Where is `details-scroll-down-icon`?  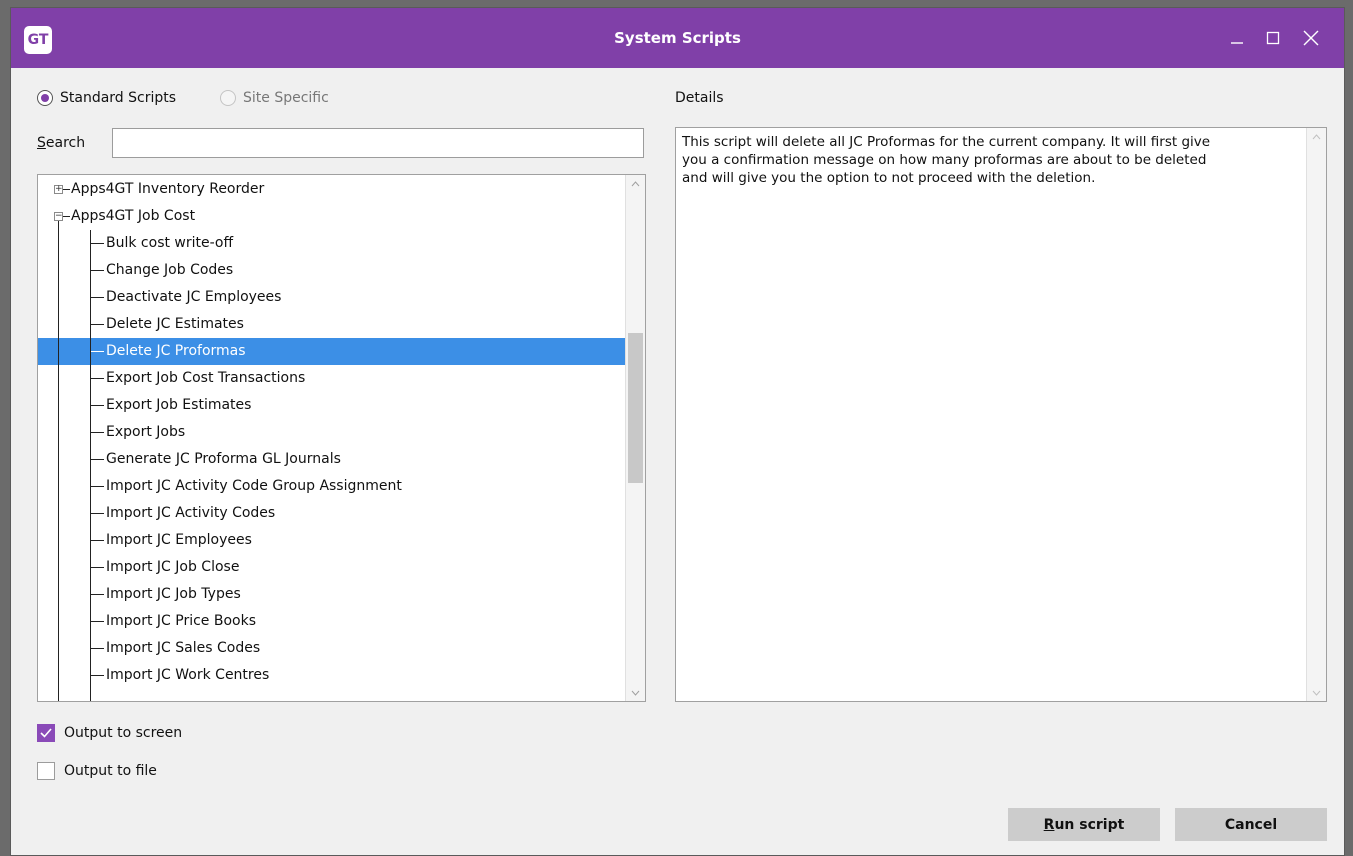 details-scroll-down-icon is located at coordinates (1316, 692).